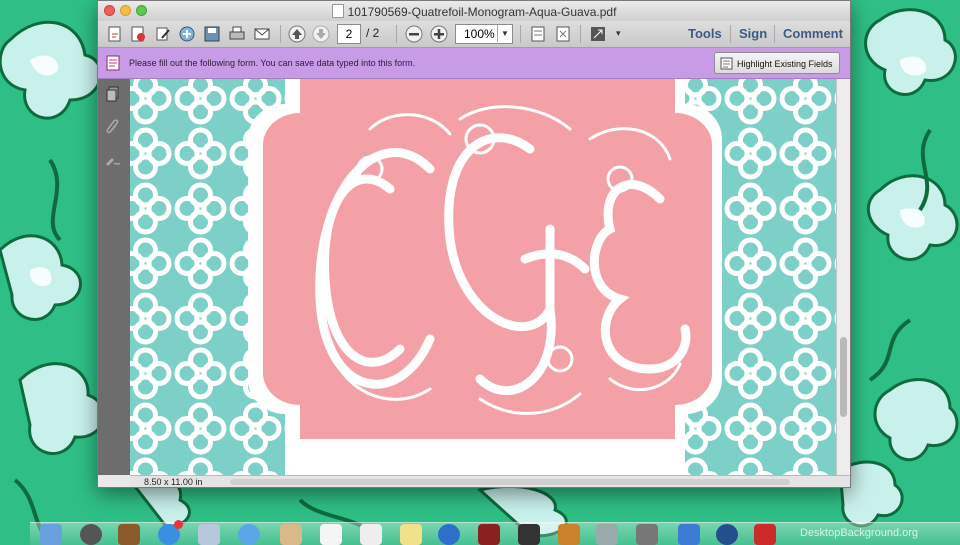  Describe the element at coordinates (607, 534) in the screenshot. I see `preview-icon` at that location.